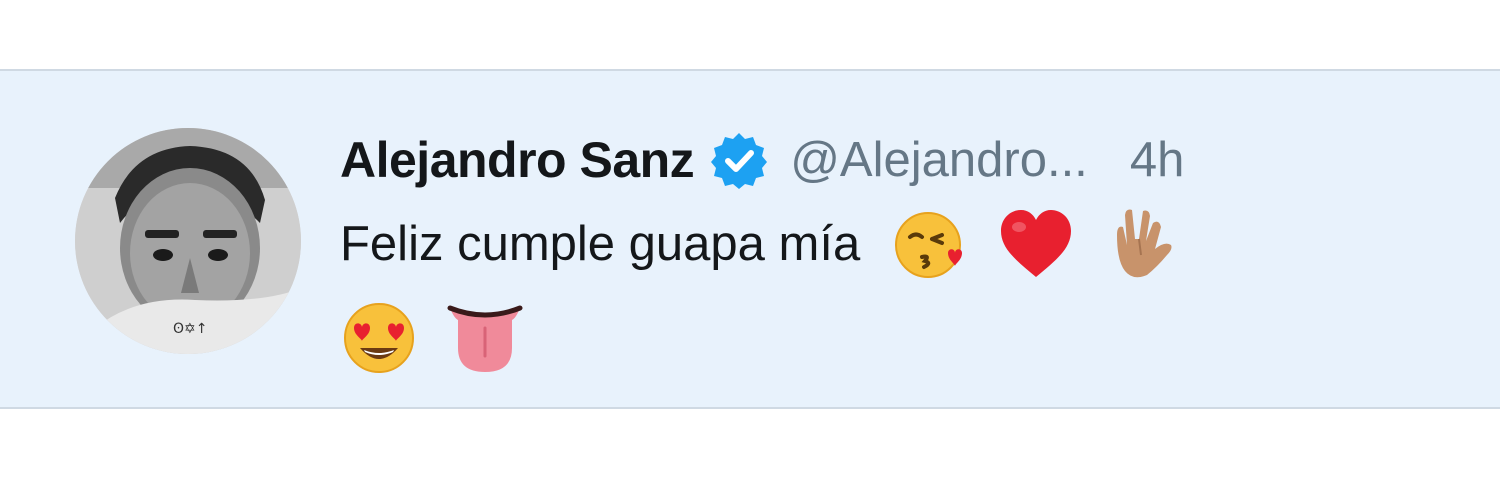  I want to click on tweet-header: Alejandro Sanz @Alejandro... 4h, so click(762, 160).